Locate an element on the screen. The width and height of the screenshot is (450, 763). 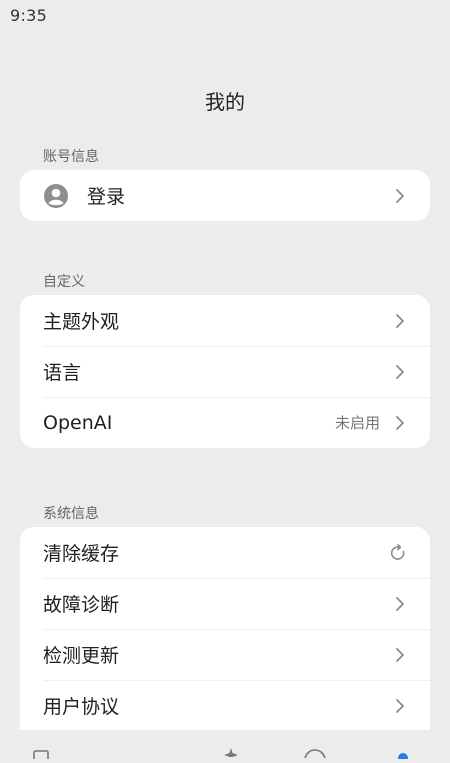
clear-cache-label: 清除缓存 is located at coordinates (81, 554).